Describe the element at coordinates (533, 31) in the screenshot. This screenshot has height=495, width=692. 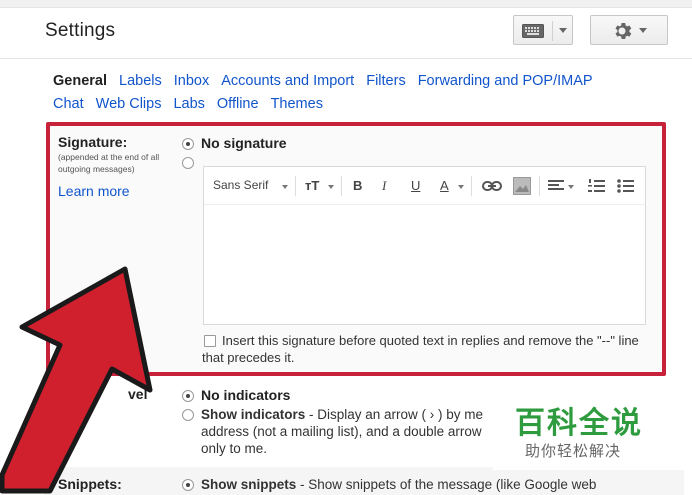
I see `keyboard-icon` at that location.